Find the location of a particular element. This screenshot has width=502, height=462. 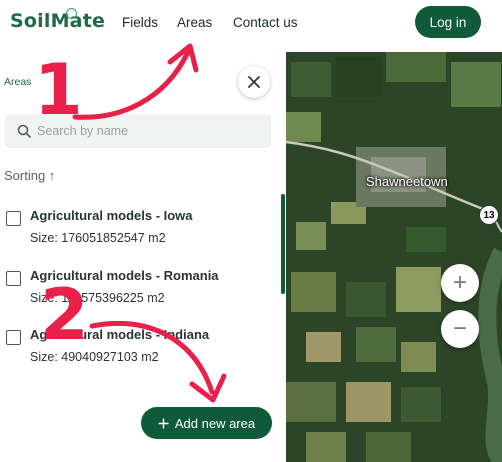

nav-link-contact: Contact us is located at coordinates (265, 22).